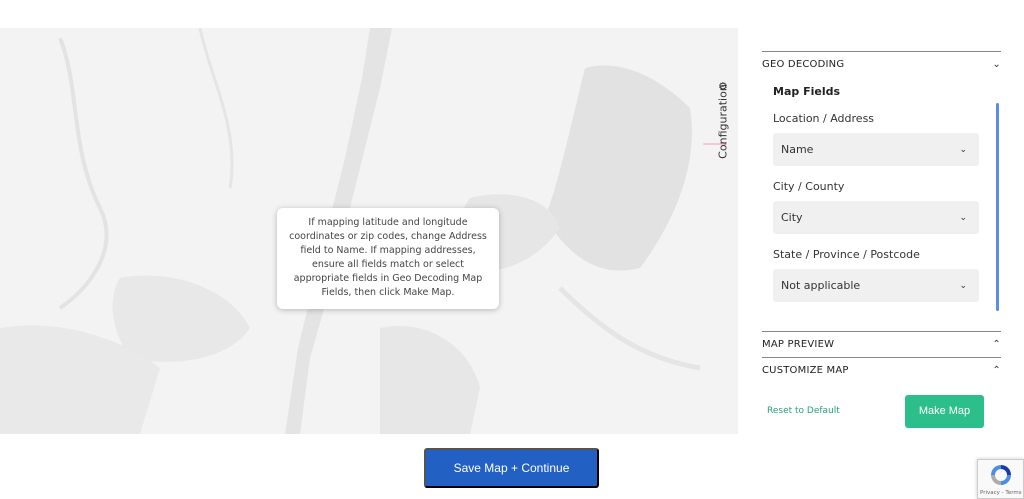 Image resolution: width=1024 pixels, height=499 pixels. What do you see at coordinates (797, 149) in the screenshot?
I see `location-address-value: Name` at bounding box center [797, 149].